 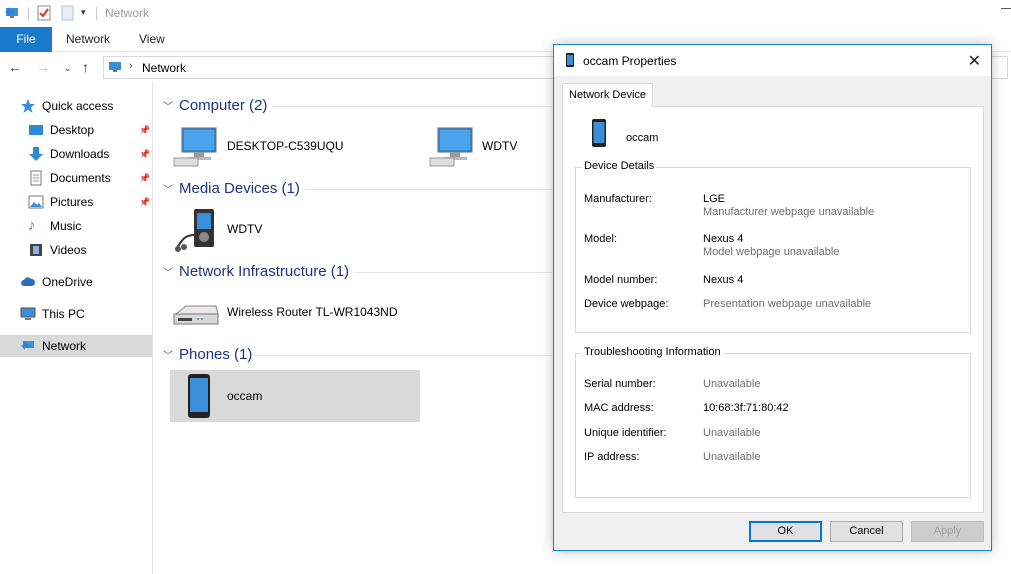 I want to click on group-header-computer: ﹀ Computer (2), so click(x=215, y=105).